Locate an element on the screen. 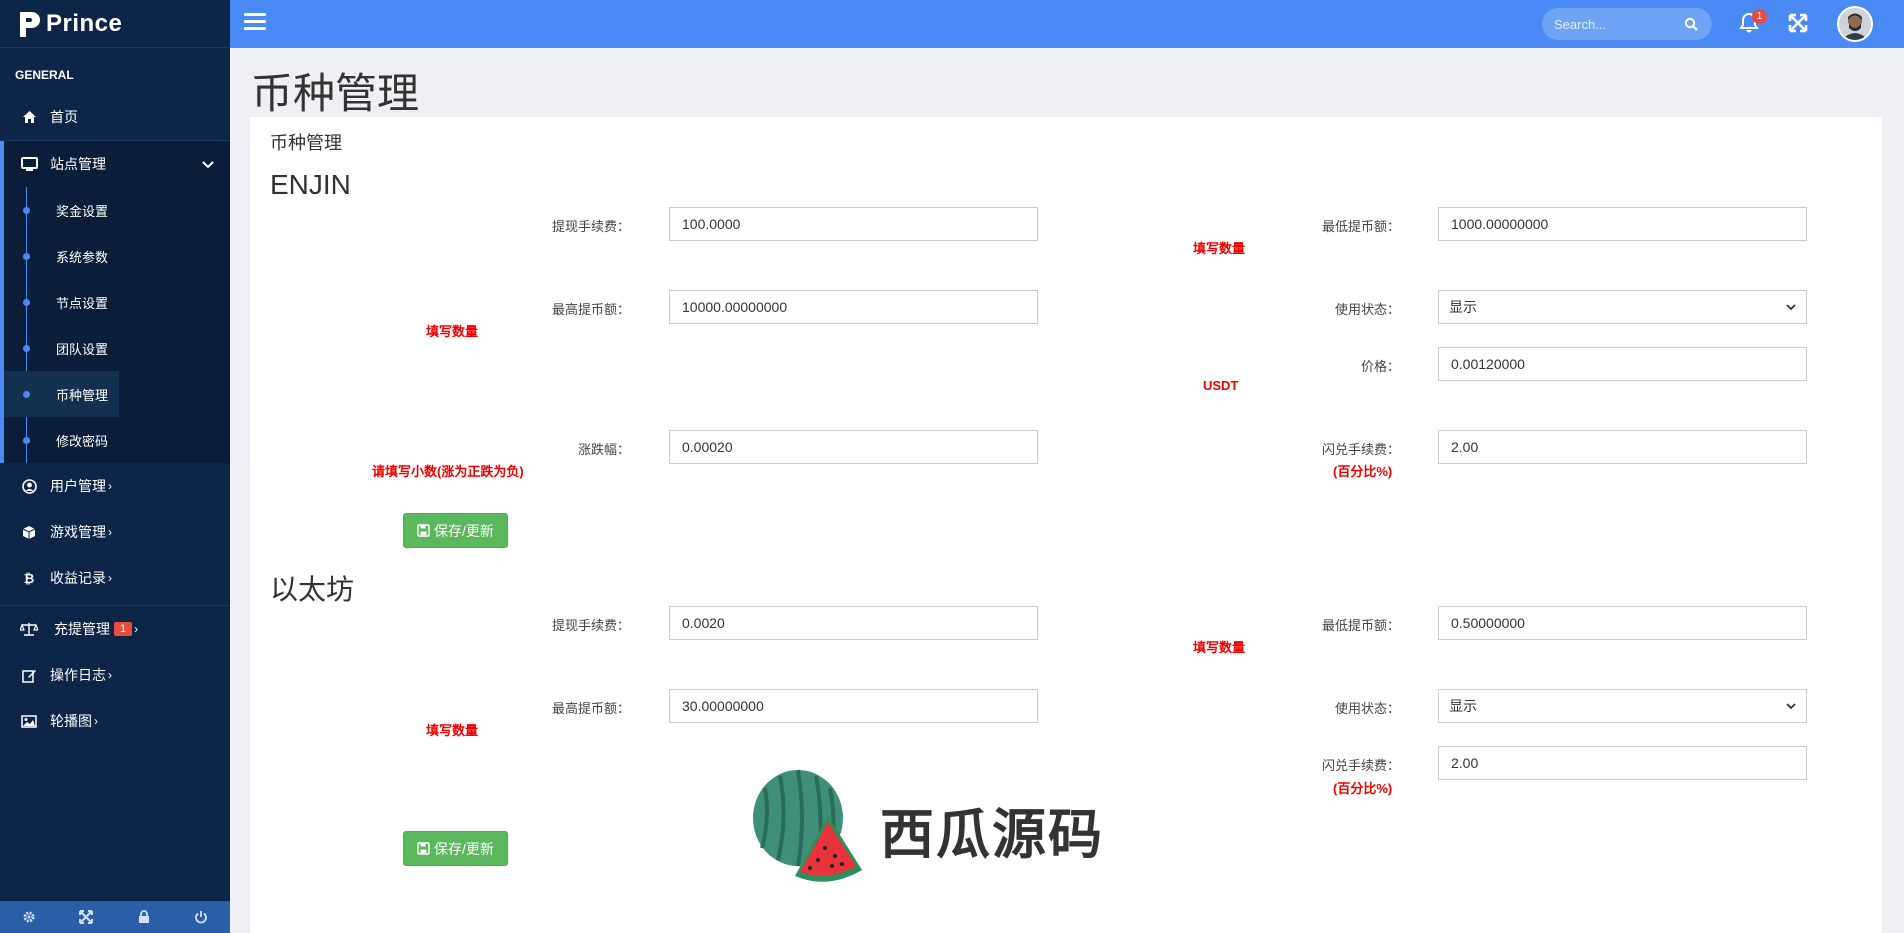 This screenshot has height=933, width=1904. sidebar-section-title: GENERAL is located at coordinates (44, 75).